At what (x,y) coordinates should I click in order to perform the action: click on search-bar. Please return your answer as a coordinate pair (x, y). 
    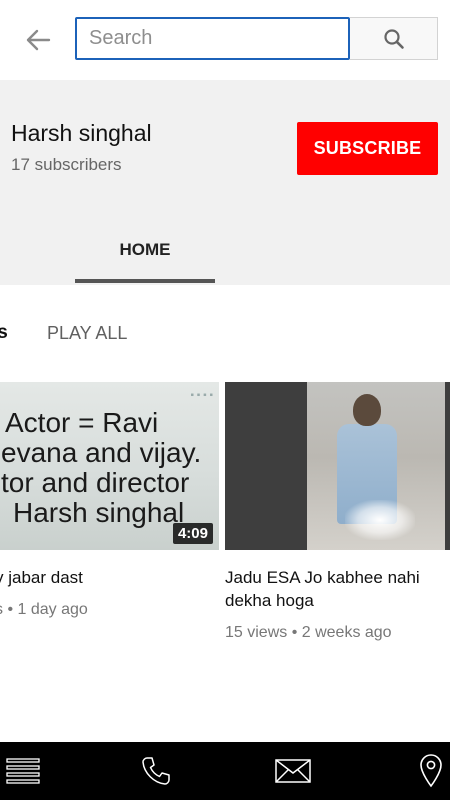
    Looking at the image, I should click on (225, 40).